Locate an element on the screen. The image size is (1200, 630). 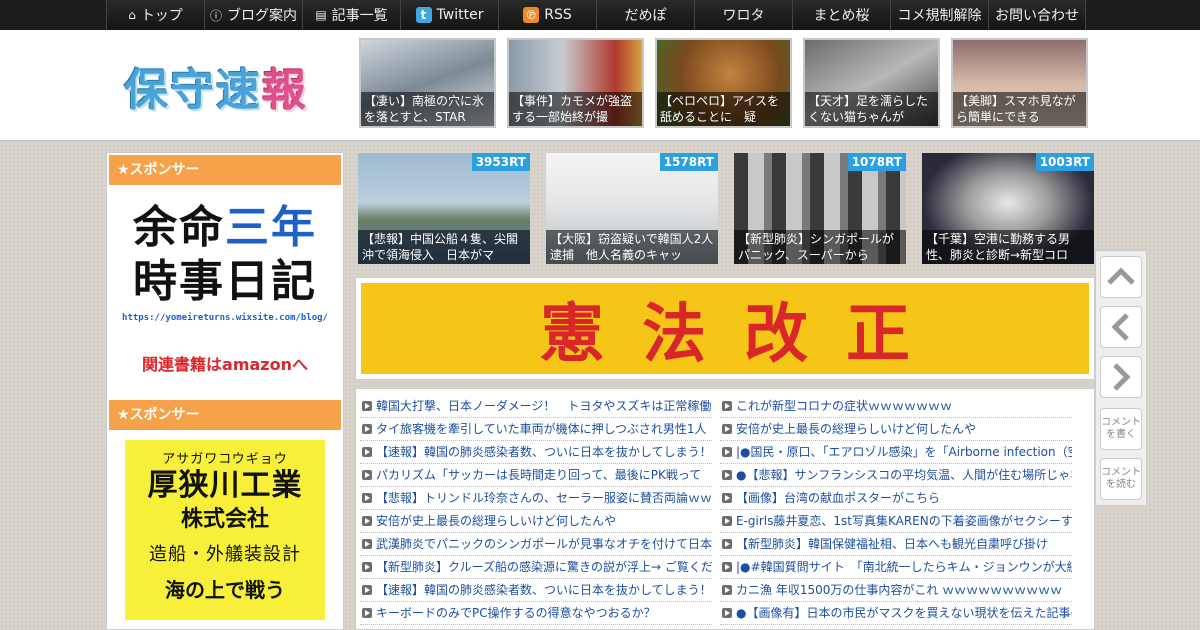
back-button is located at coordinates (1121, 327).